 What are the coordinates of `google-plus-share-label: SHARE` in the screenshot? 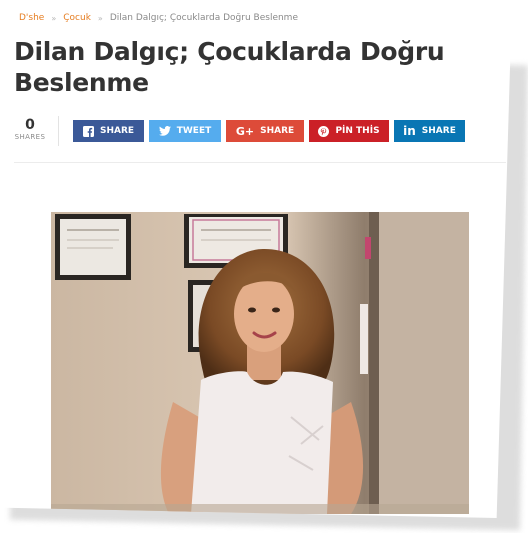 It's located at (277, 131).